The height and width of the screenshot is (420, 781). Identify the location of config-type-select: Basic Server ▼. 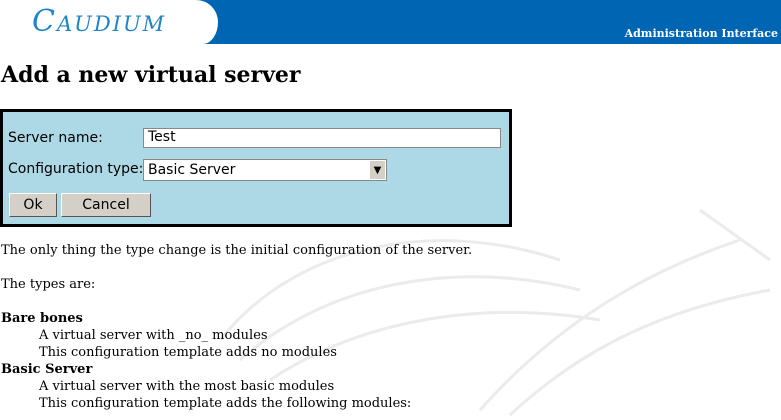
(265, 170).